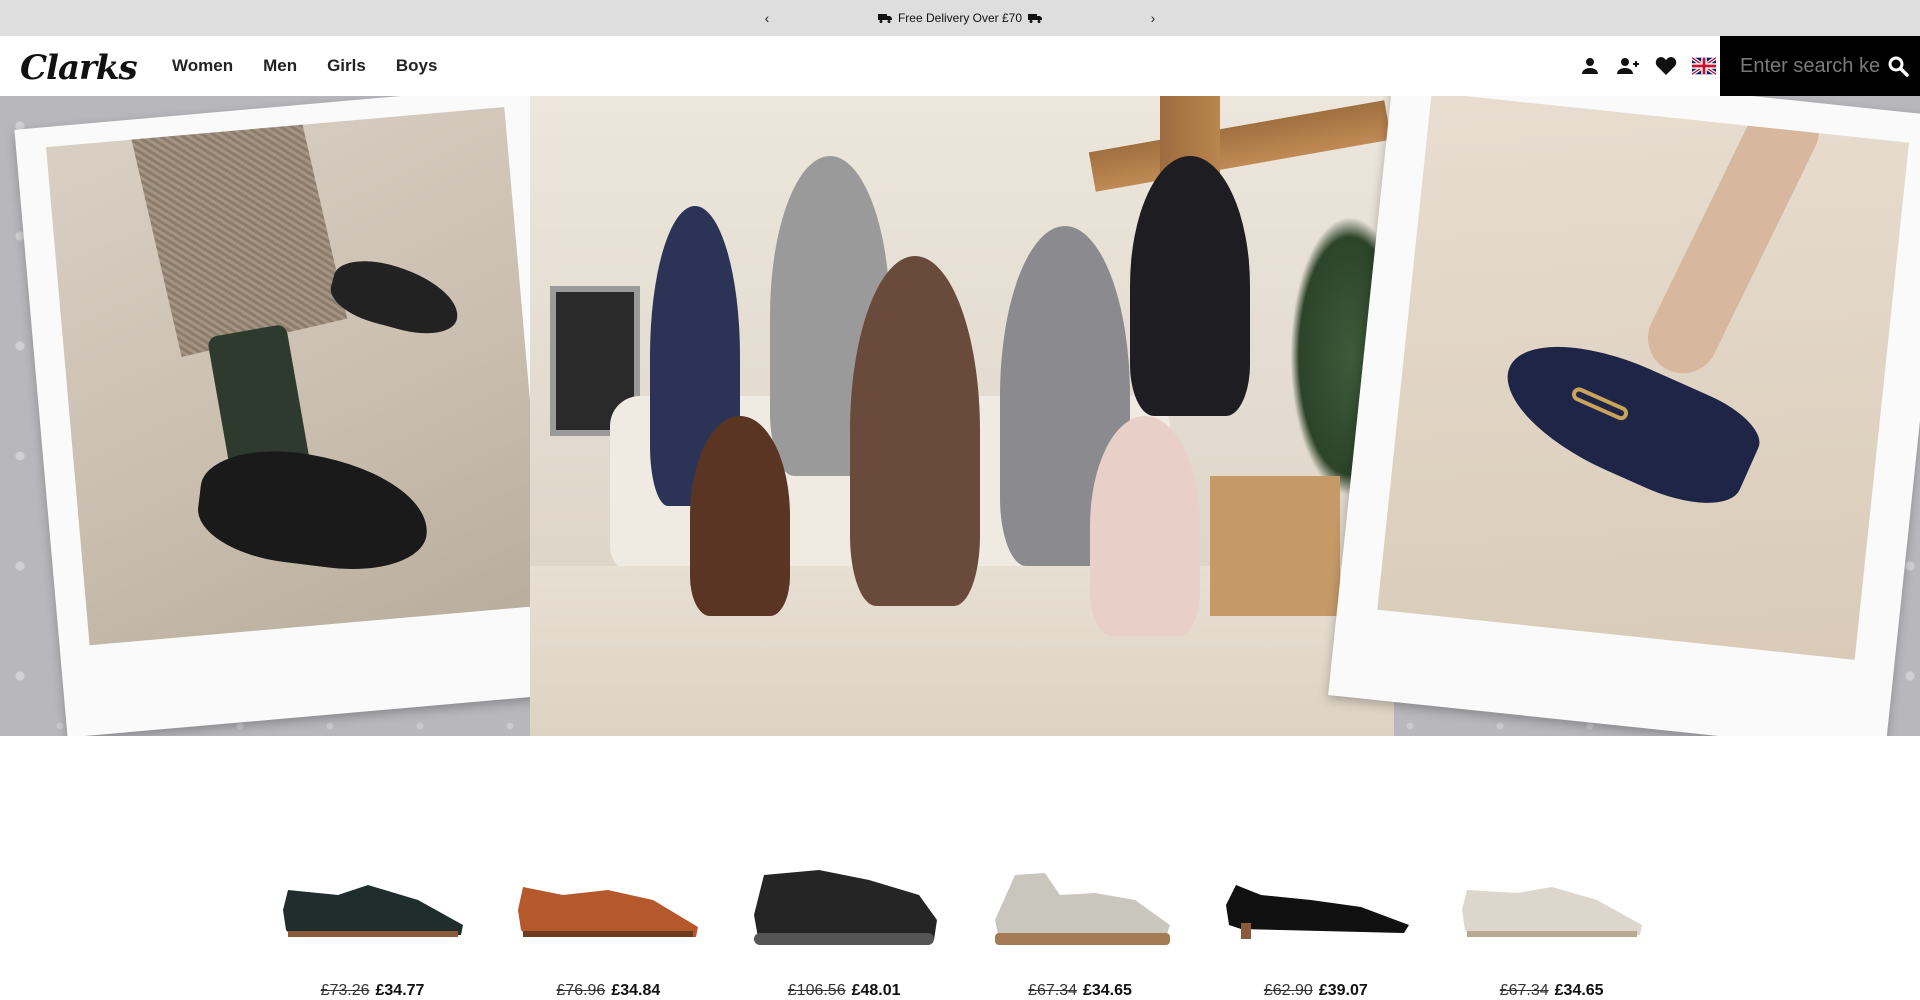 The height and width of the screenshot is (1000, 1920). What do you see at coordinates (608, 991) in the screenshot?
I see `product-price: £76.96 £34.84` at bounding box center [608, 991].